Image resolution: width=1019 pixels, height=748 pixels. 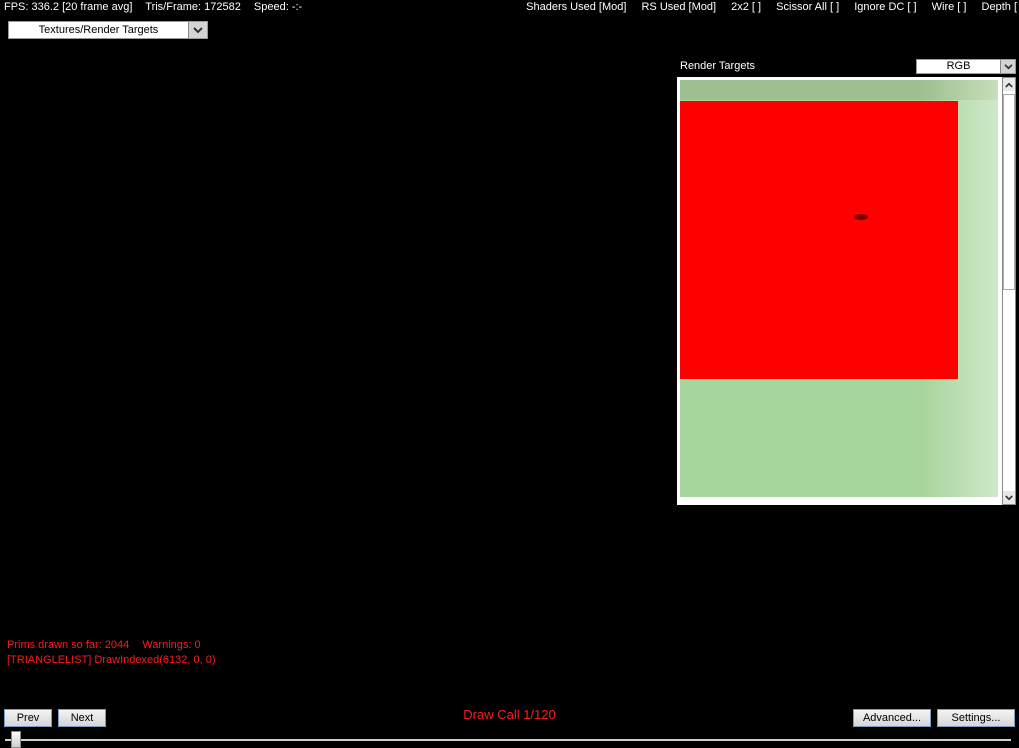 I want to click on view-select: Textures/Render Targets, so click(x=108, y=30).